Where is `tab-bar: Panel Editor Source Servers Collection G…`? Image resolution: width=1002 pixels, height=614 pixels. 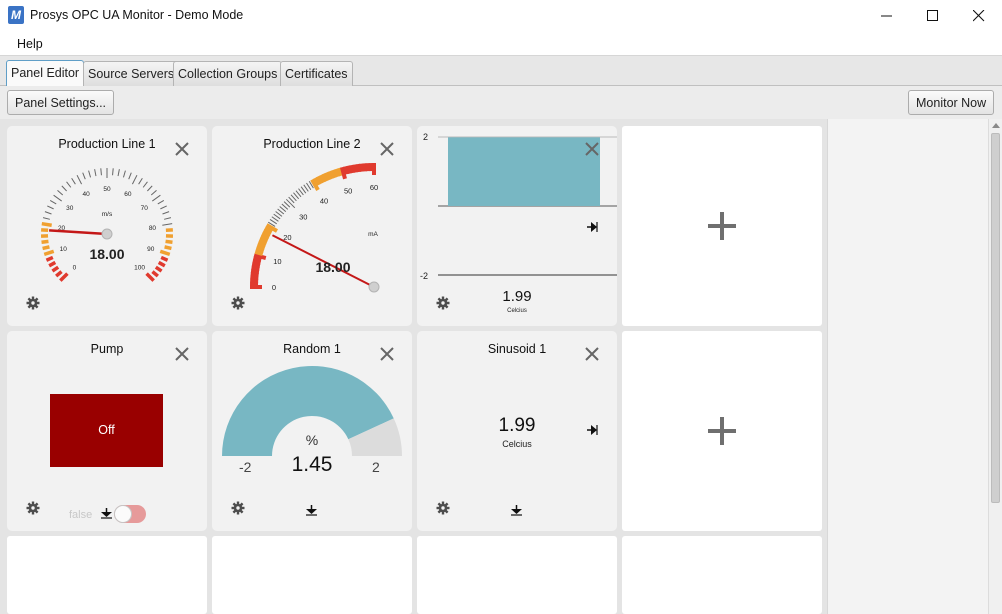 tab-bar: Panel Editor Source Servers Collection G… is located at coordinates (501, 71).